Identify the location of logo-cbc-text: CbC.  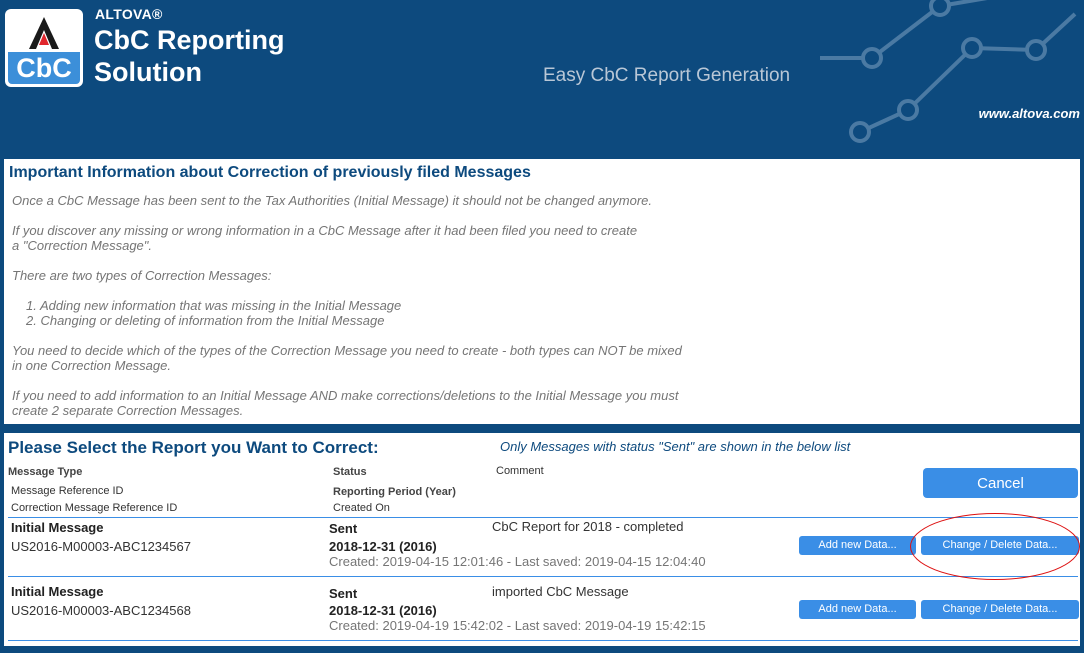
(44, 68).